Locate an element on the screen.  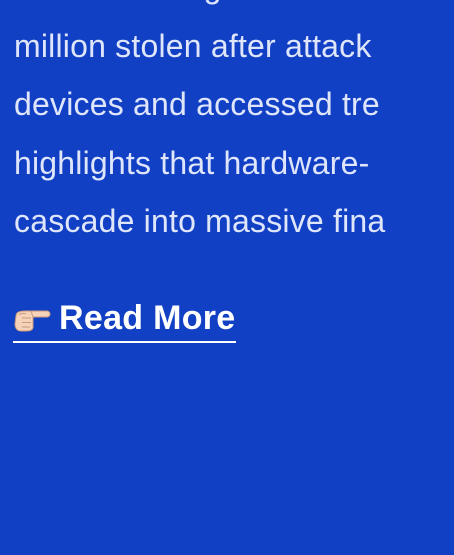
article-text-line: cascade into massive fina is located at coordinates (200, 221).